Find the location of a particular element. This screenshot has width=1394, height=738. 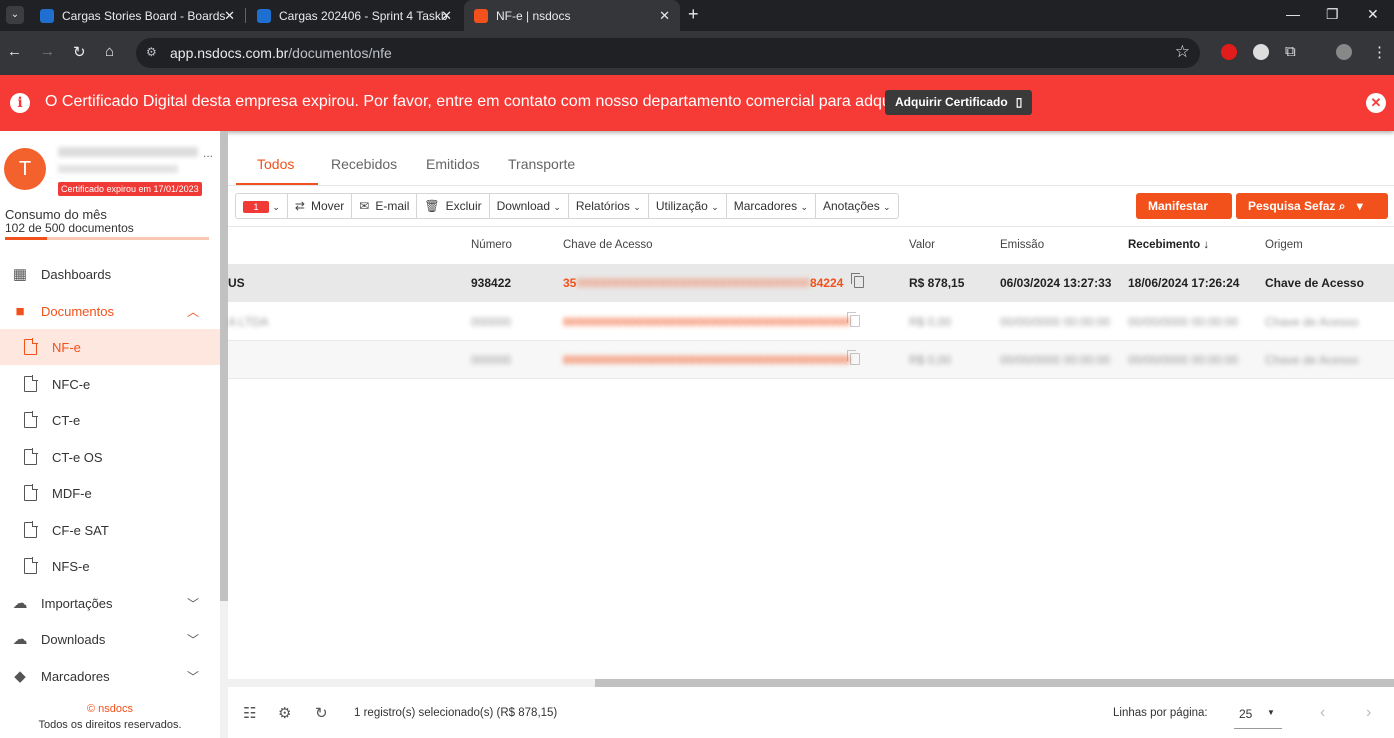

alert-close-icon: ✕ is located at coordinates (1376, 103).